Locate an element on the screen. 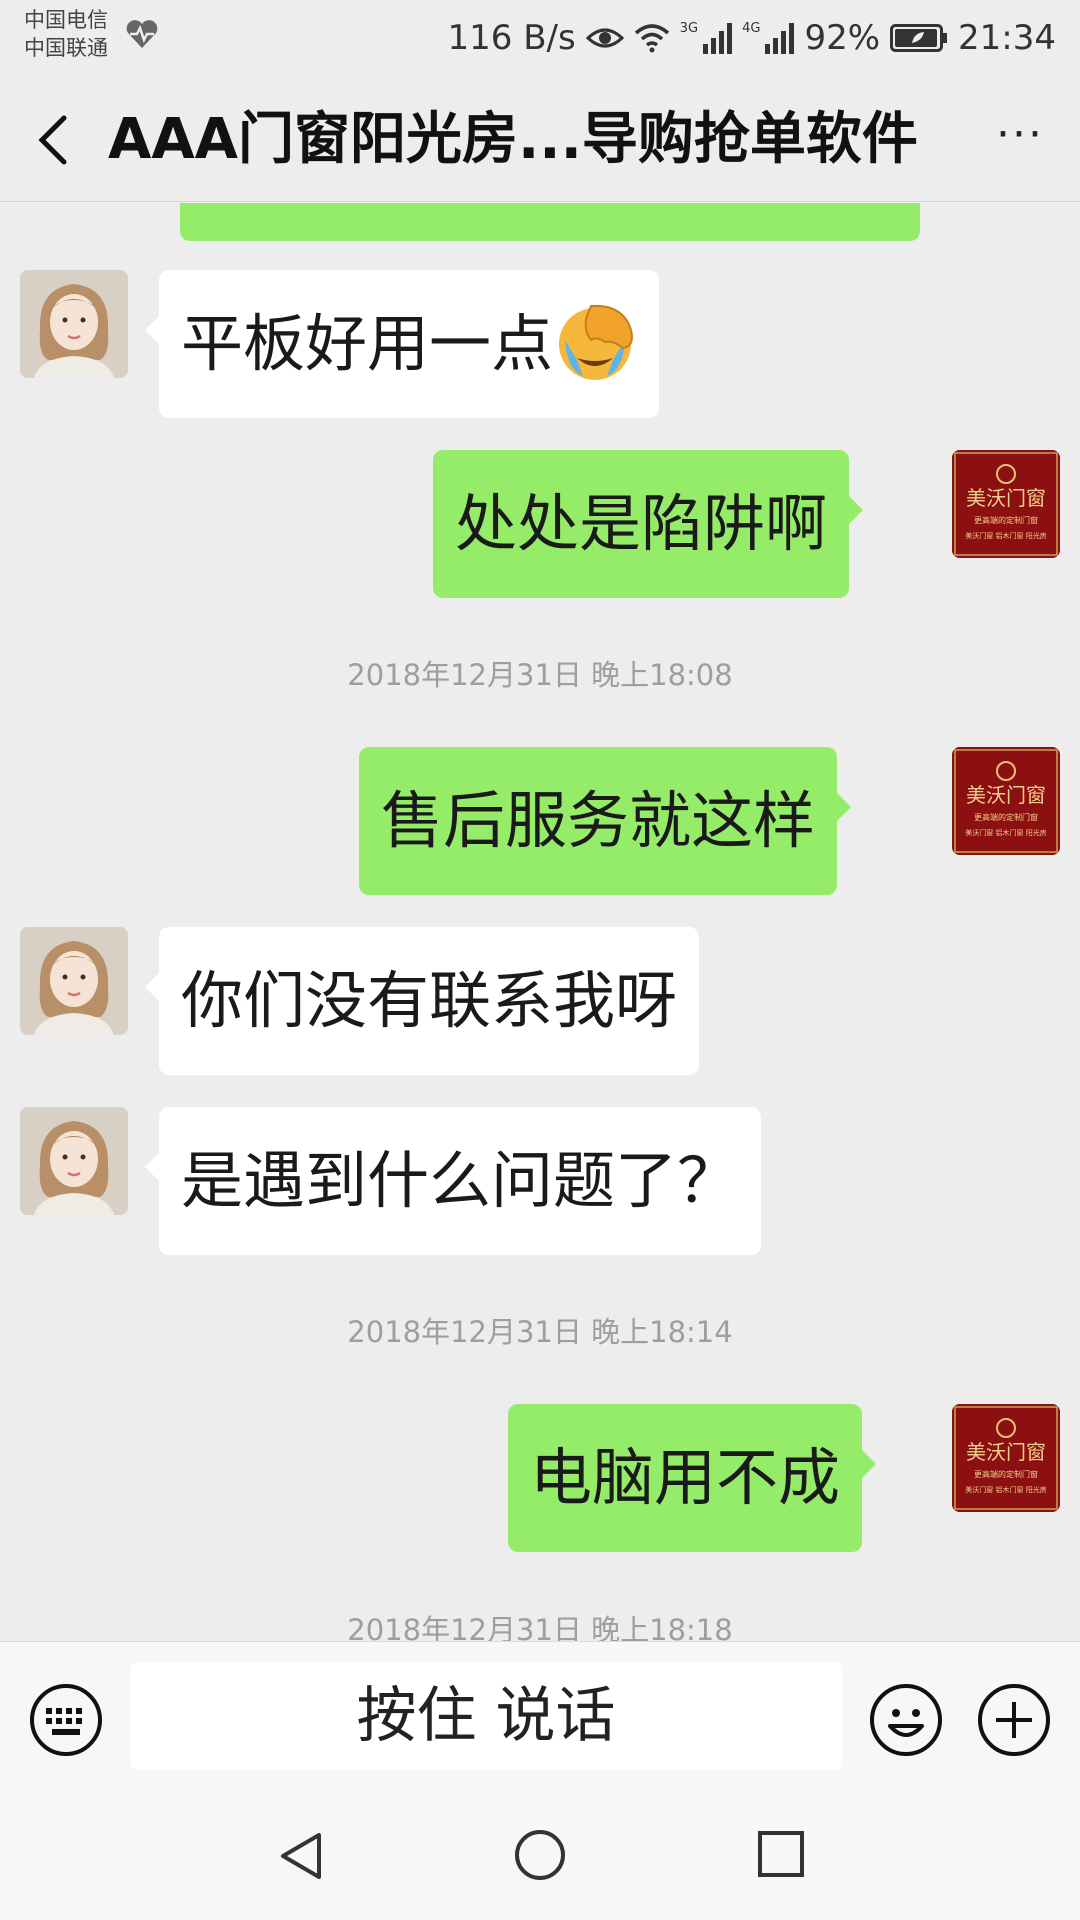 This screenshot has width=1080, height=1920. message-bubble-outgoing is located at coordinates (550, 222).